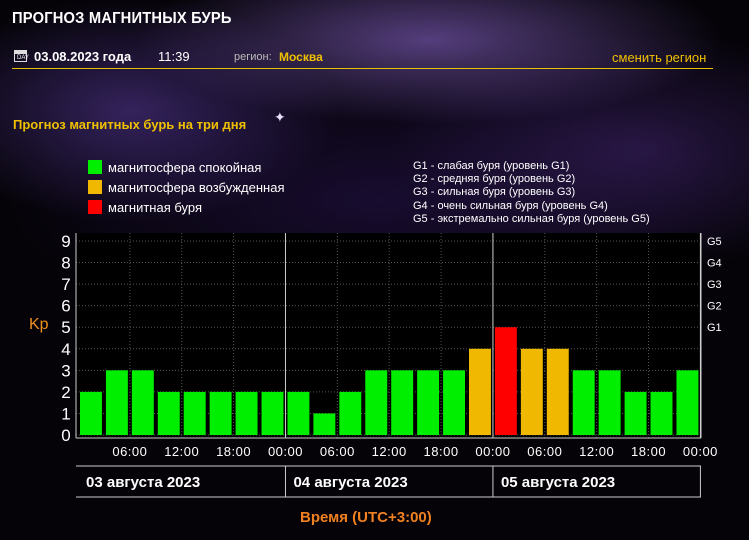  I want to click on y-tick-label: 7, so click(65, 284).